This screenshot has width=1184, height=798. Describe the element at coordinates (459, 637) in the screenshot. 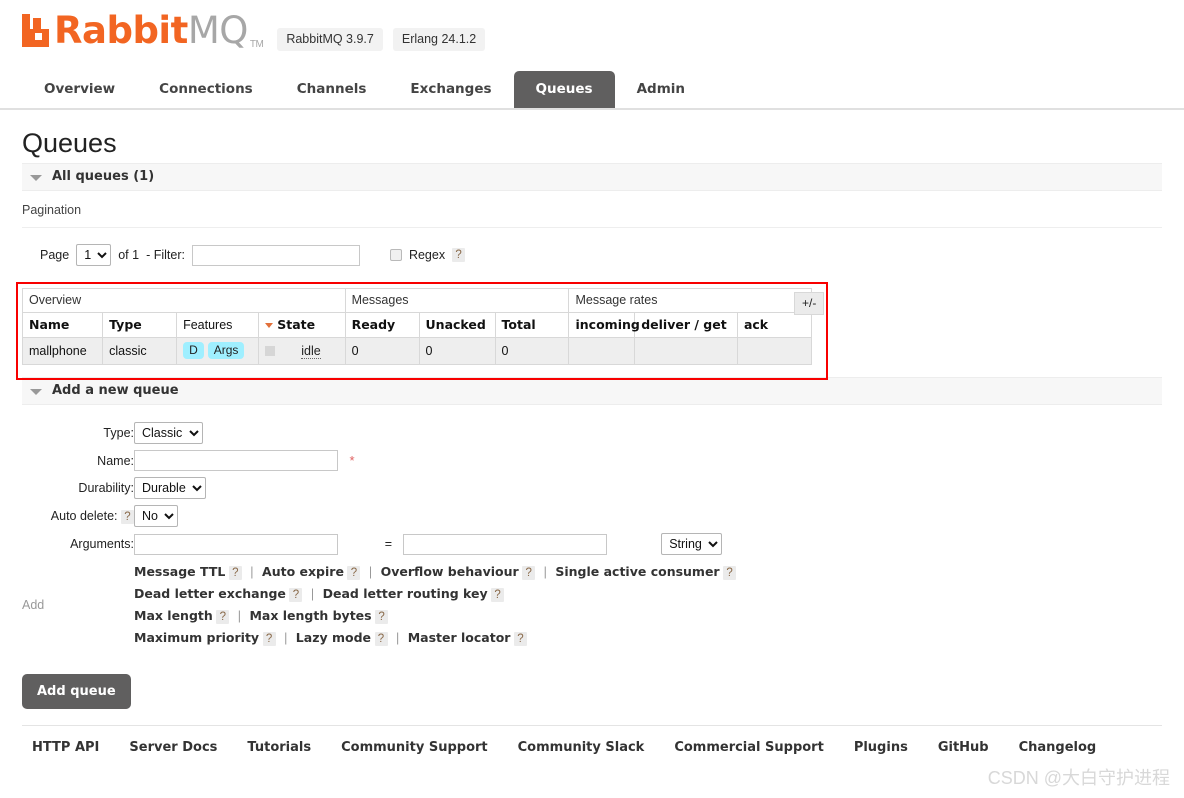

I see `preset-master-locator: Master locator` at that location.